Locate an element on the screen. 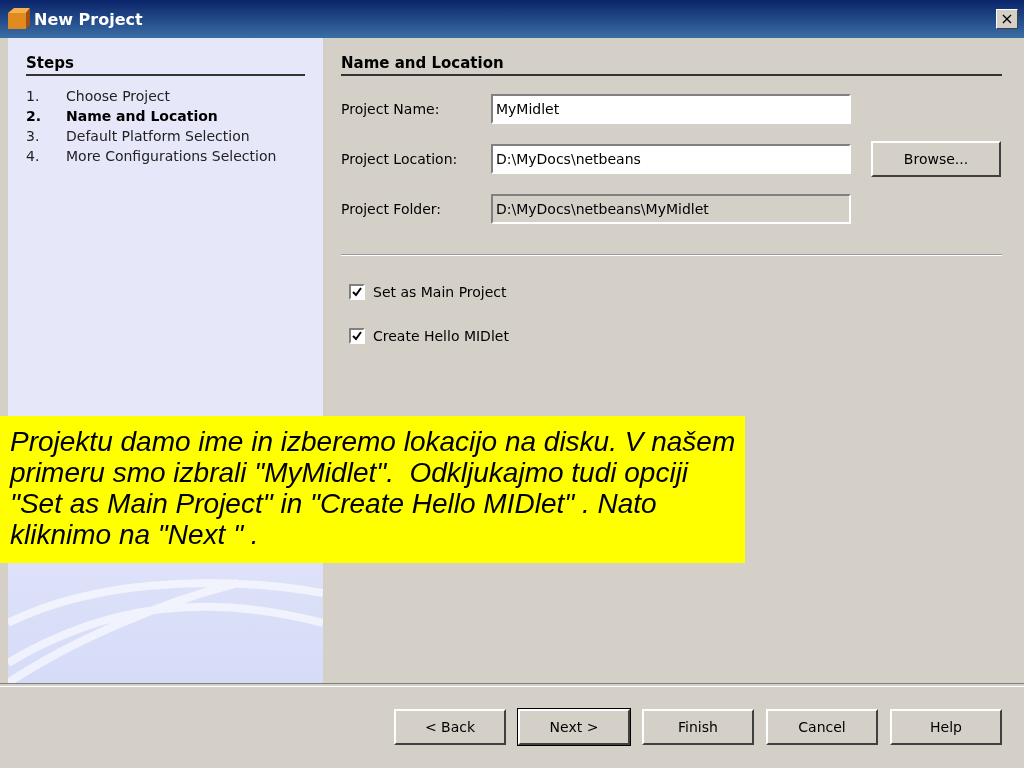 This screenshot has height=768, width=1024. wizard-button: Finish is located at coordinates (698, 727).